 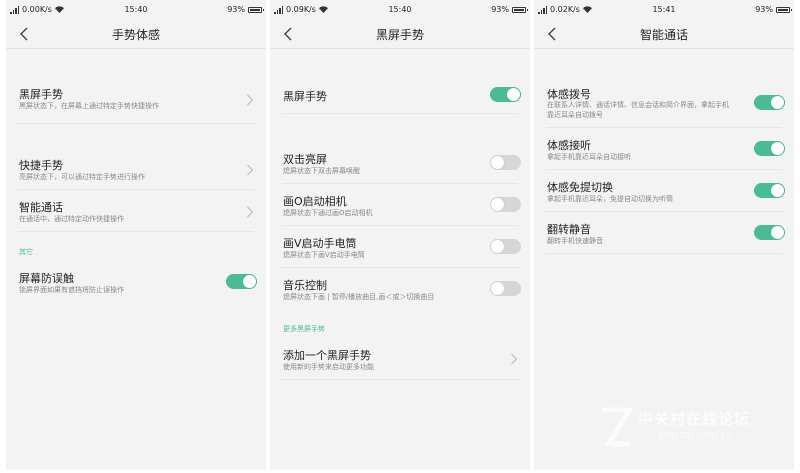 What do you see at coordinates (305, 159) in the screenshot?
I see `item-title: 双击亮屏` at bounding box center [305, 159].